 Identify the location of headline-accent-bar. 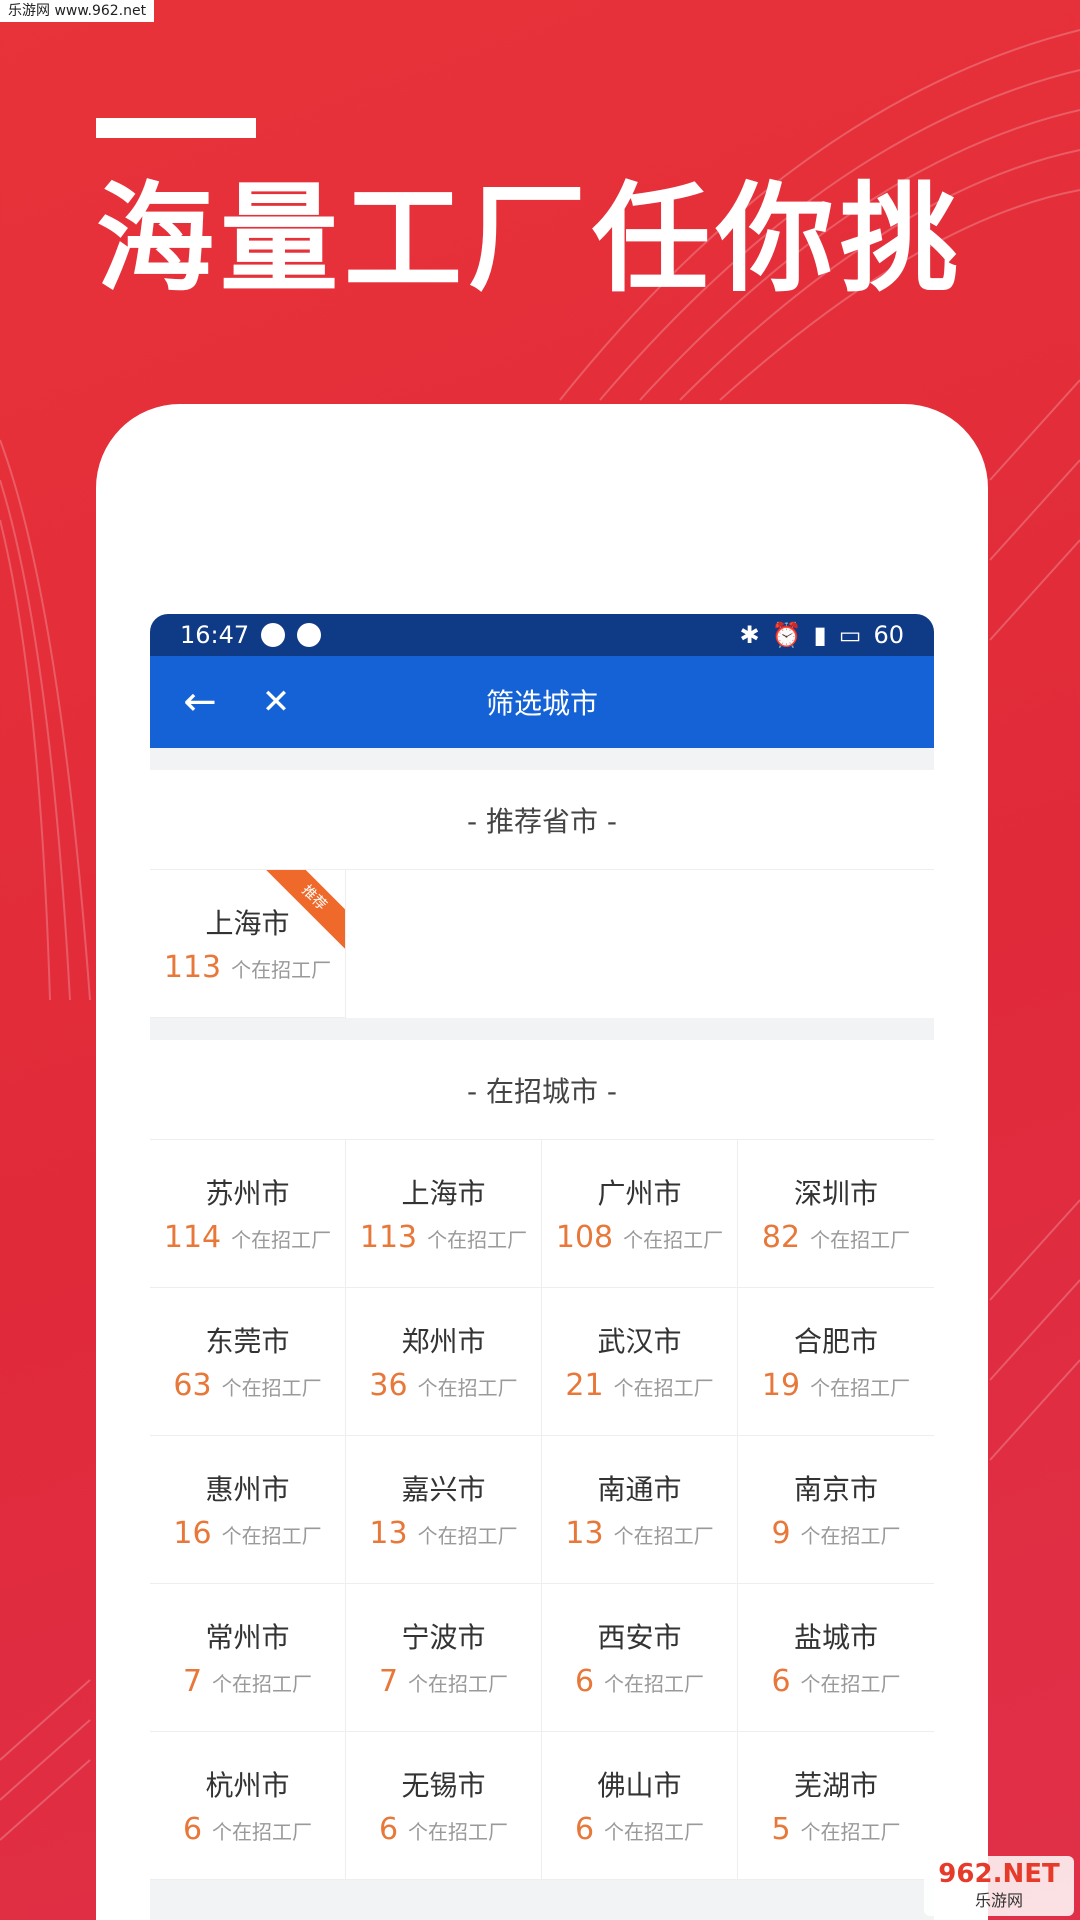
(176, 128).